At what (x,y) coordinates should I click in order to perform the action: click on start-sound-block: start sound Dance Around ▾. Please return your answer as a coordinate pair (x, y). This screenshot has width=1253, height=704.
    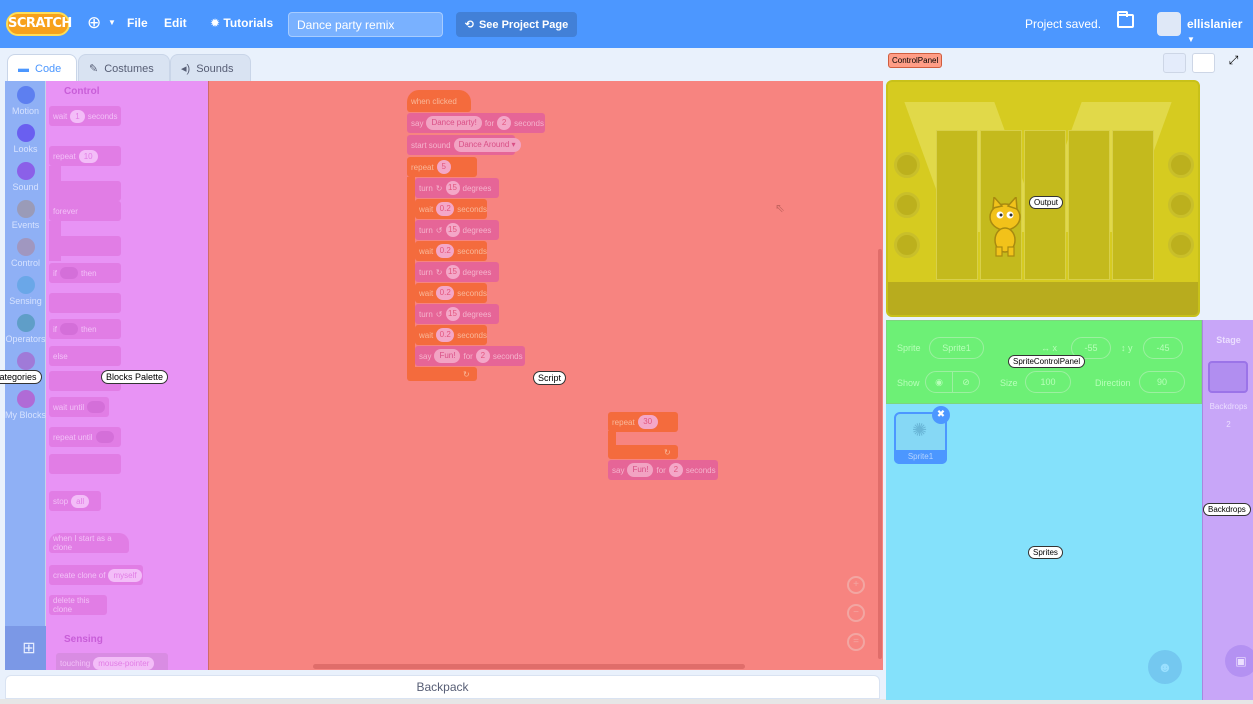
    Looking at the image, I should click on (464, 145).